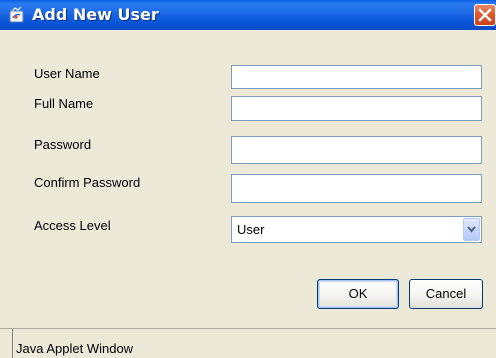 The width and height of the screenshot is (496, 358). Describe the element at coordinates (356, 150) in the screenshot. I see `password-field` at that location.